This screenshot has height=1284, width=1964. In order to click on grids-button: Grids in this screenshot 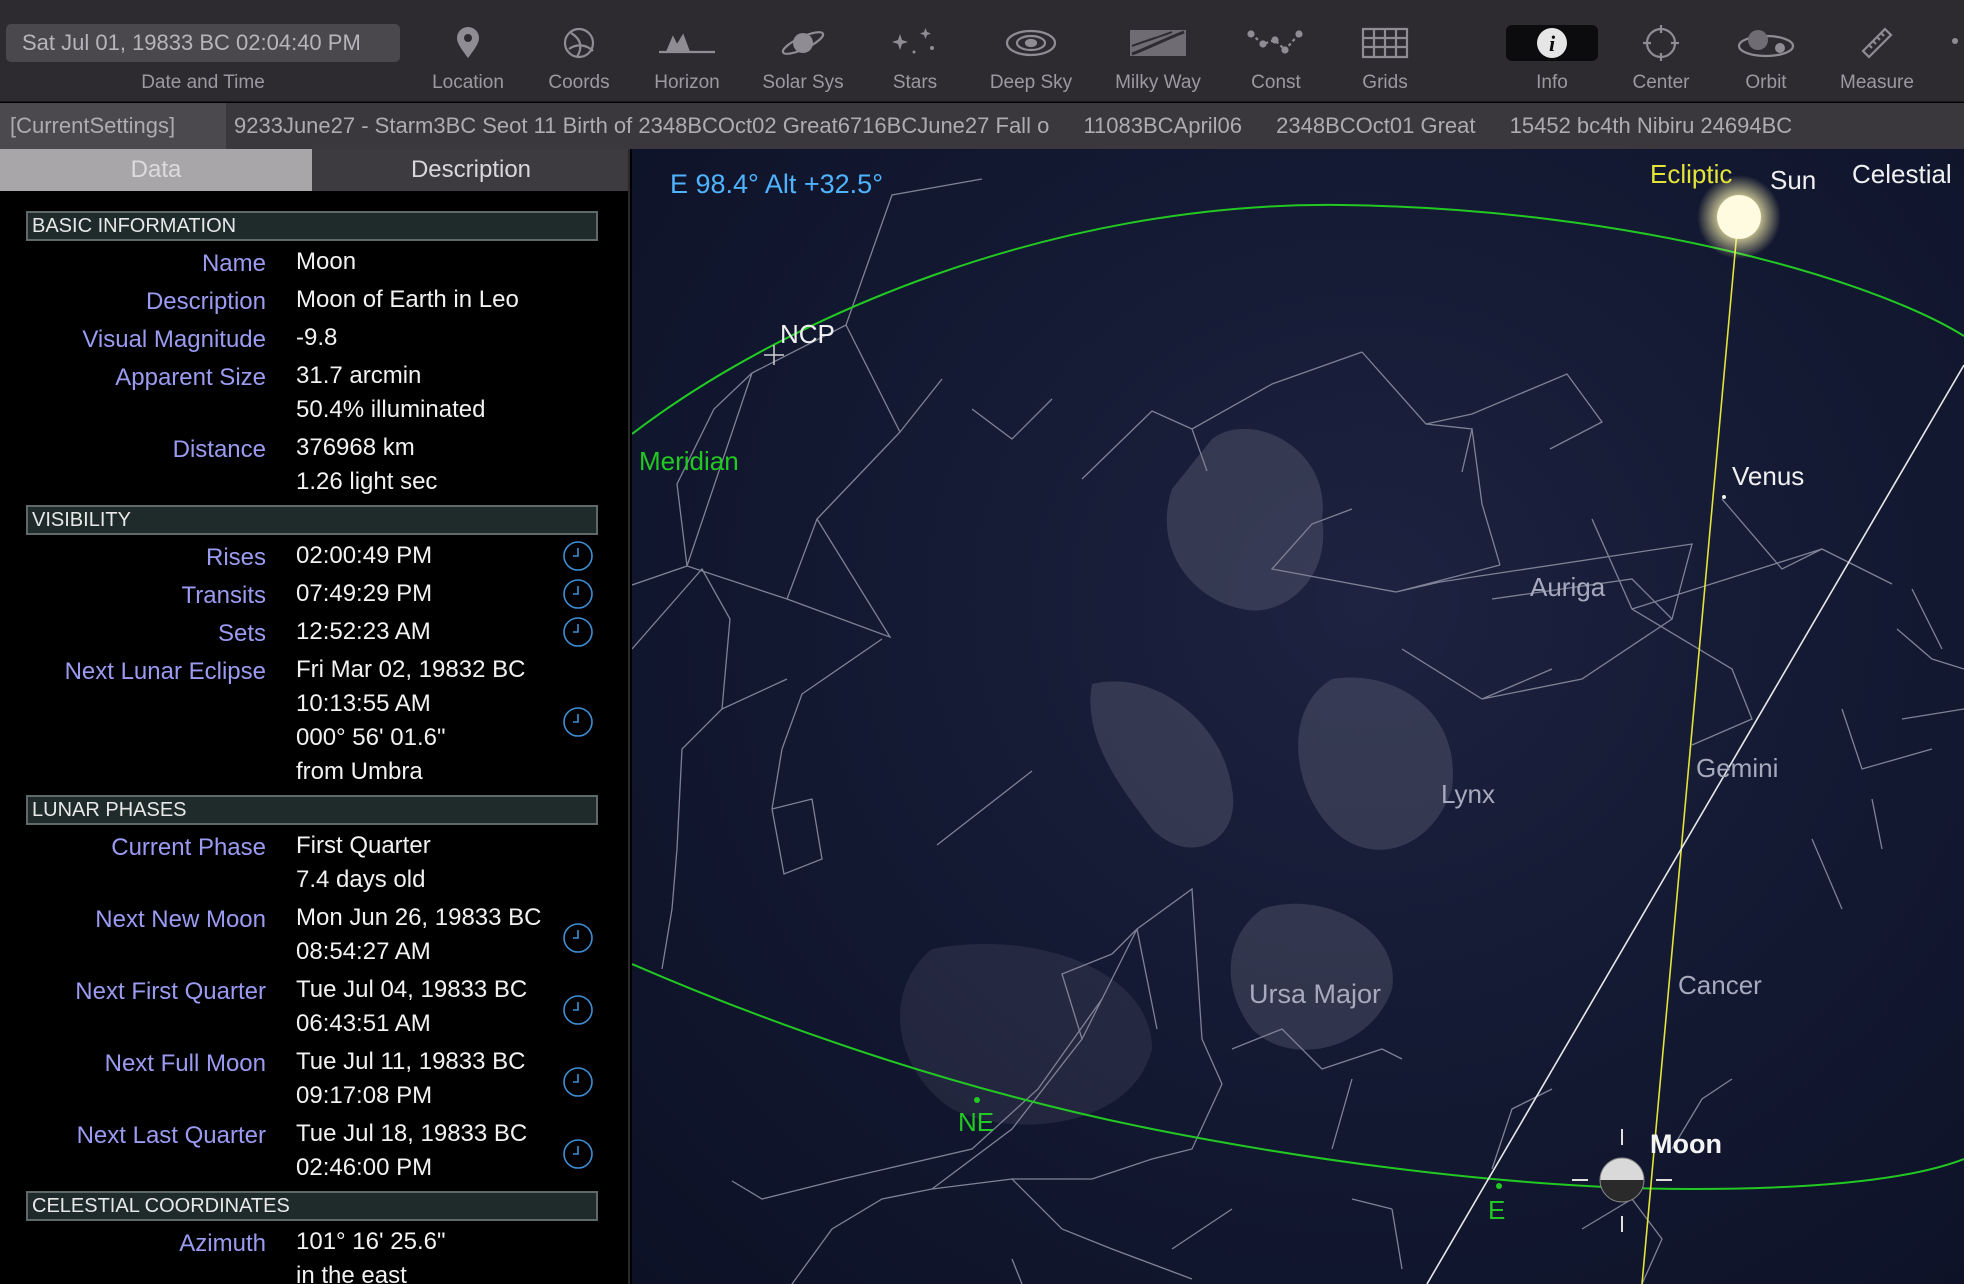, I will do `click(1385, 51)`.